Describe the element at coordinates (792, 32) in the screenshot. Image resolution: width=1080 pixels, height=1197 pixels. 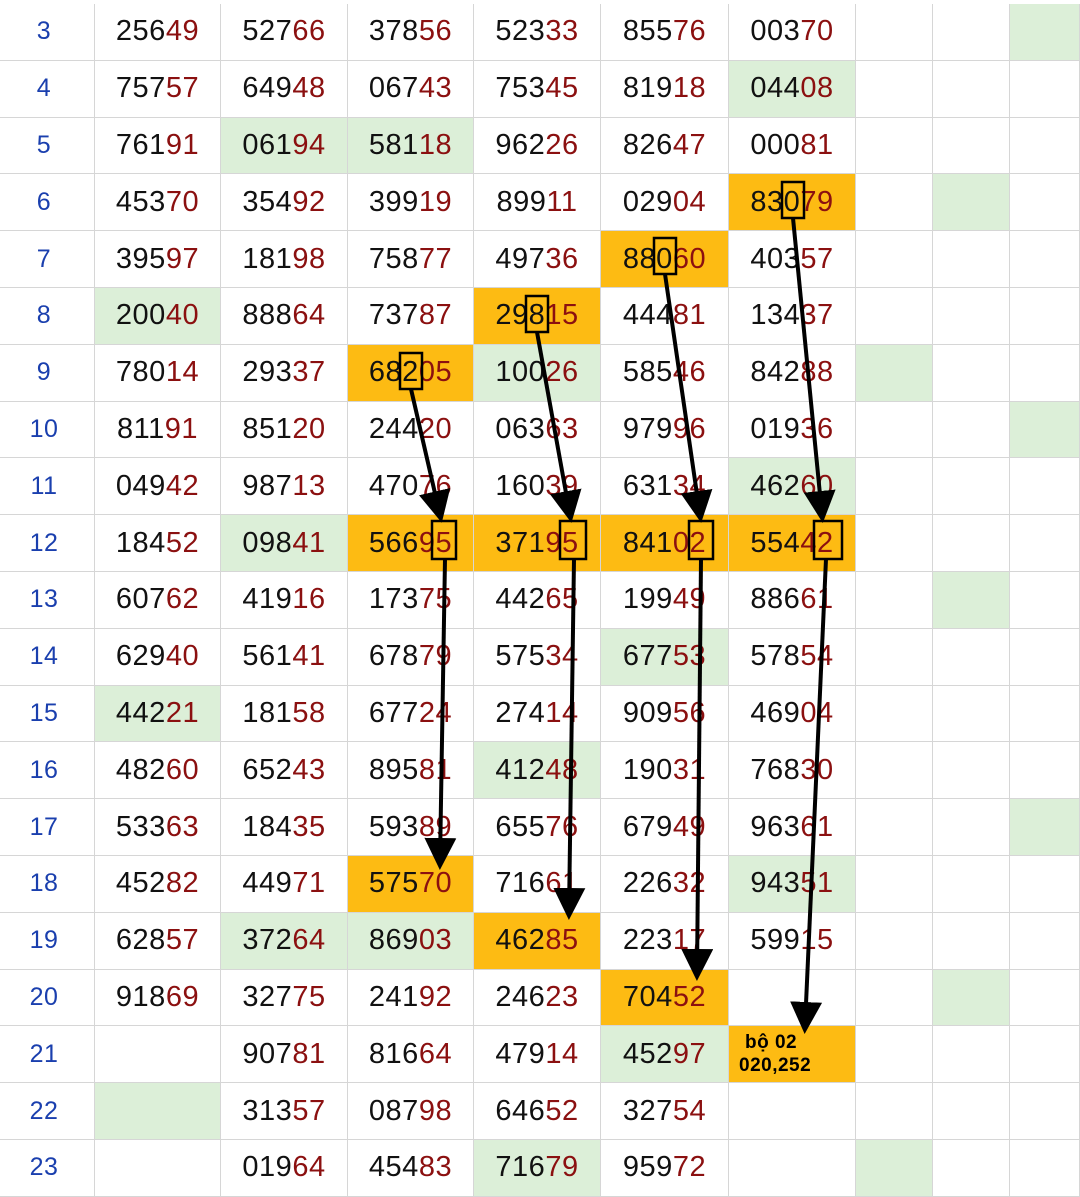
I see `table-cell: 003 70` at that location.